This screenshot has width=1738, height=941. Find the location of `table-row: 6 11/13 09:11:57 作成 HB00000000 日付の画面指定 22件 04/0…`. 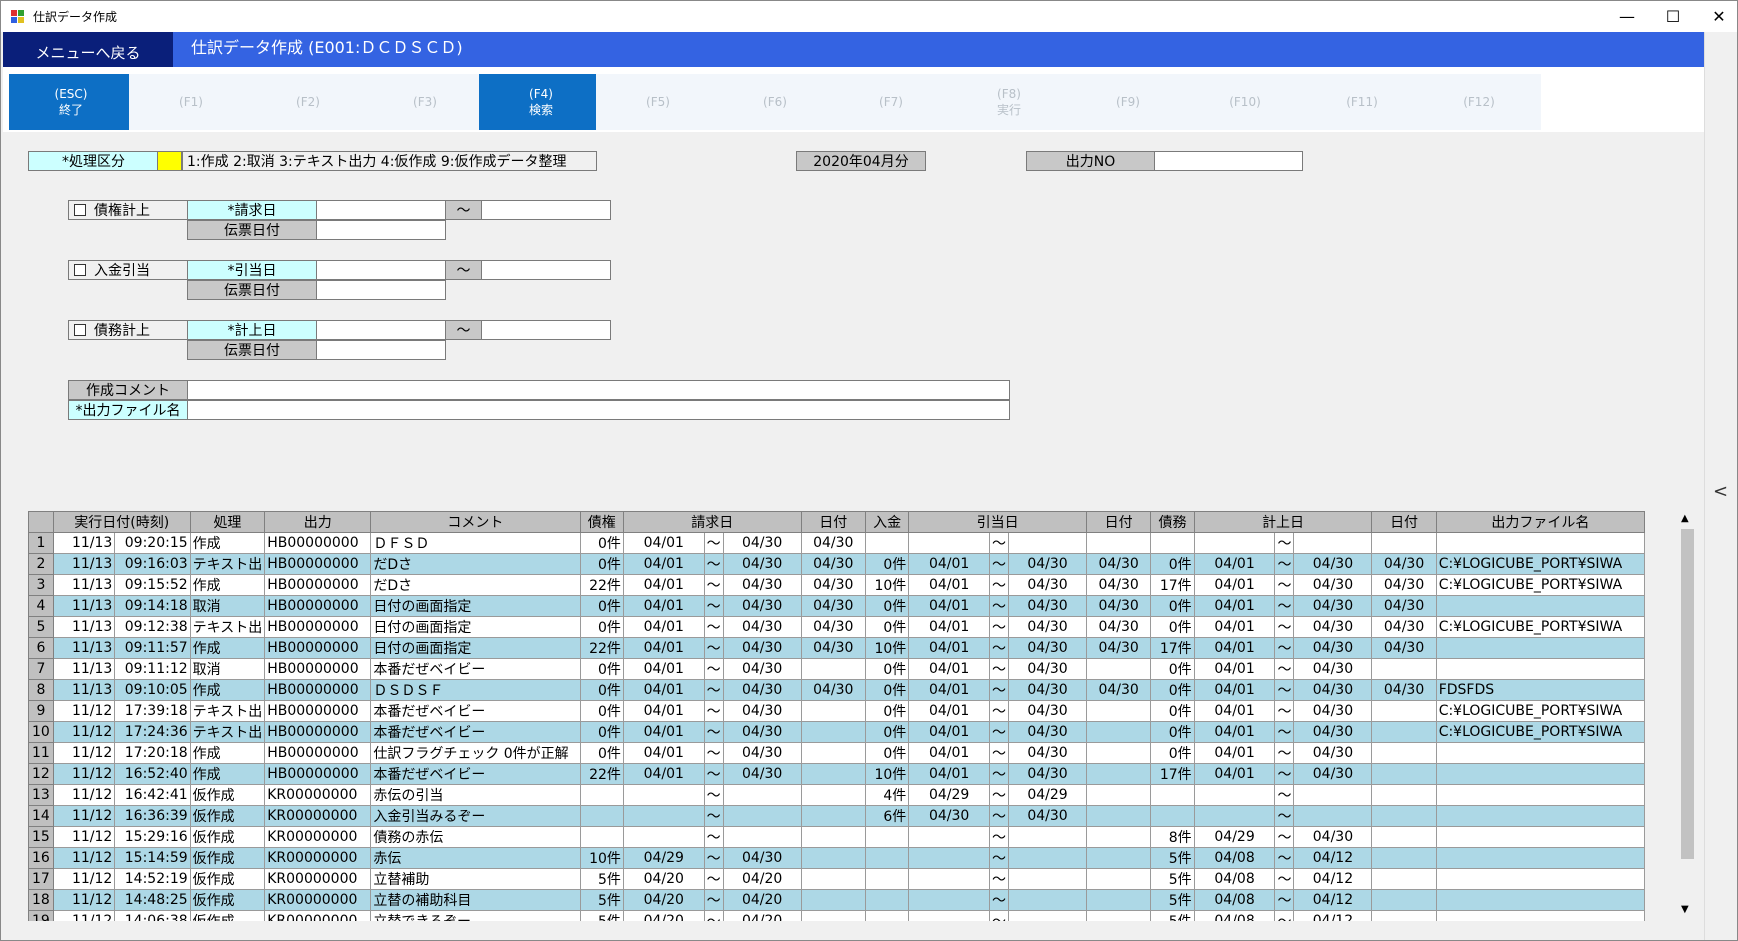

table-row: 6 11/13 09:11:57 作成 HB00000000 日付の画面指定 22件 04/0… is located at coordinates (836, 648).